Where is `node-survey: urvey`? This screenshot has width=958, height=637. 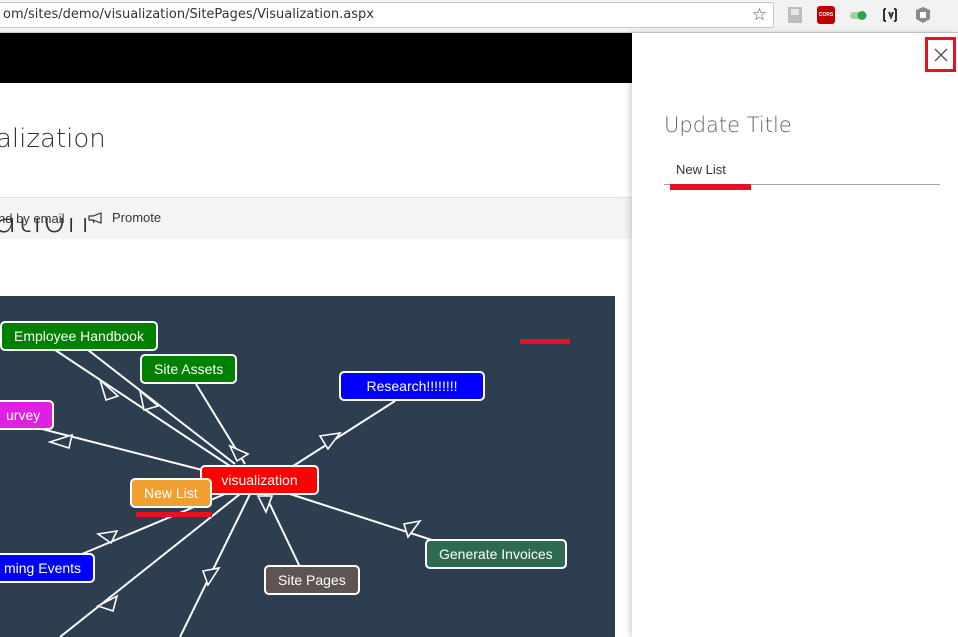
node-survey: urvey is located at coordinates (27, 415).